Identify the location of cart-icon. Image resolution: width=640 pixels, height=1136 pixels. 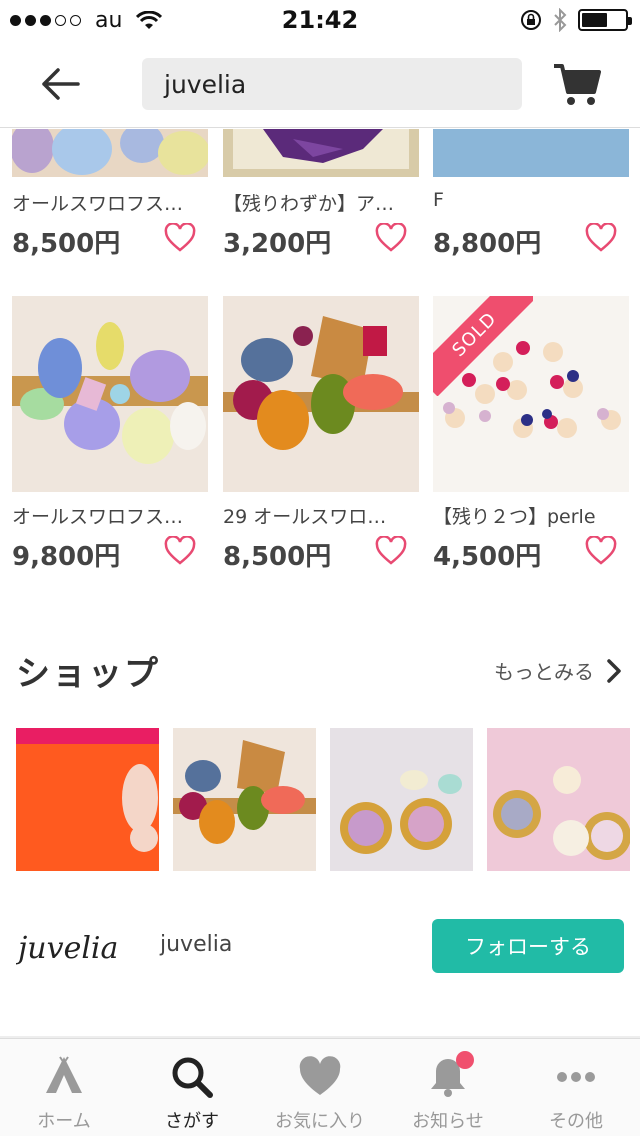
(577, 84).